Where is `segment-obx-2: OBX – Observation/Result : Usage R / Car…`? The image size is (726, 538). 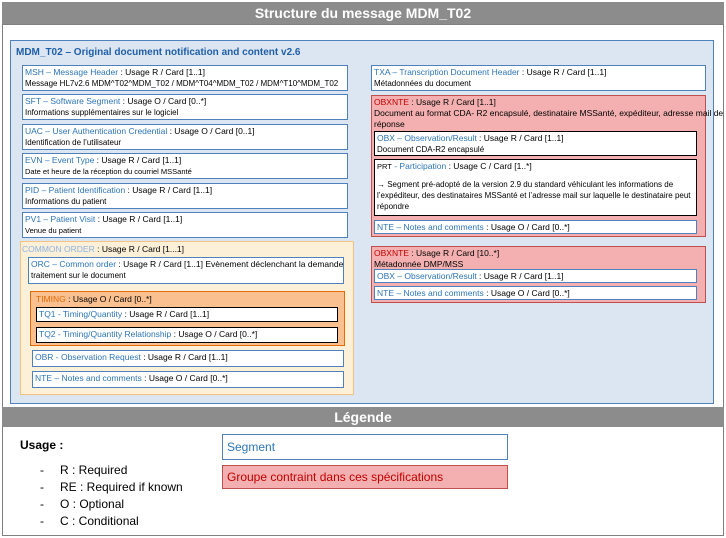 segment-obx-2: OBX – Observation/Result : Usage R / Car… is located at coordinates (535, 276).